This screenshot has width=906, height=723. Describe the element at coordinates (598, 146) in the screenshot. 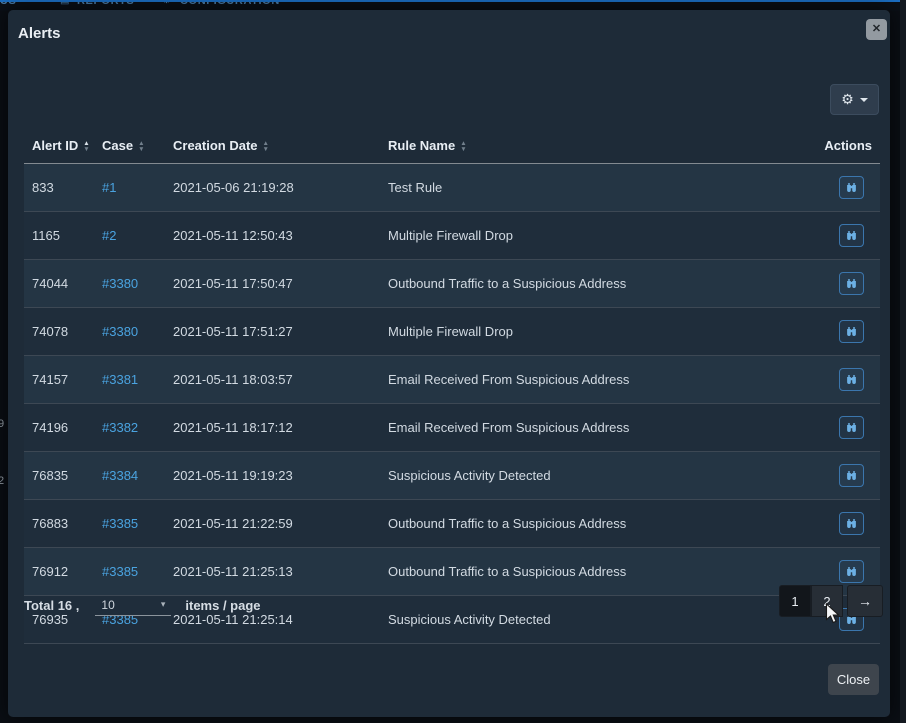

I see `column-header-rule-name: Rule Name ▲ ▼` at that location.